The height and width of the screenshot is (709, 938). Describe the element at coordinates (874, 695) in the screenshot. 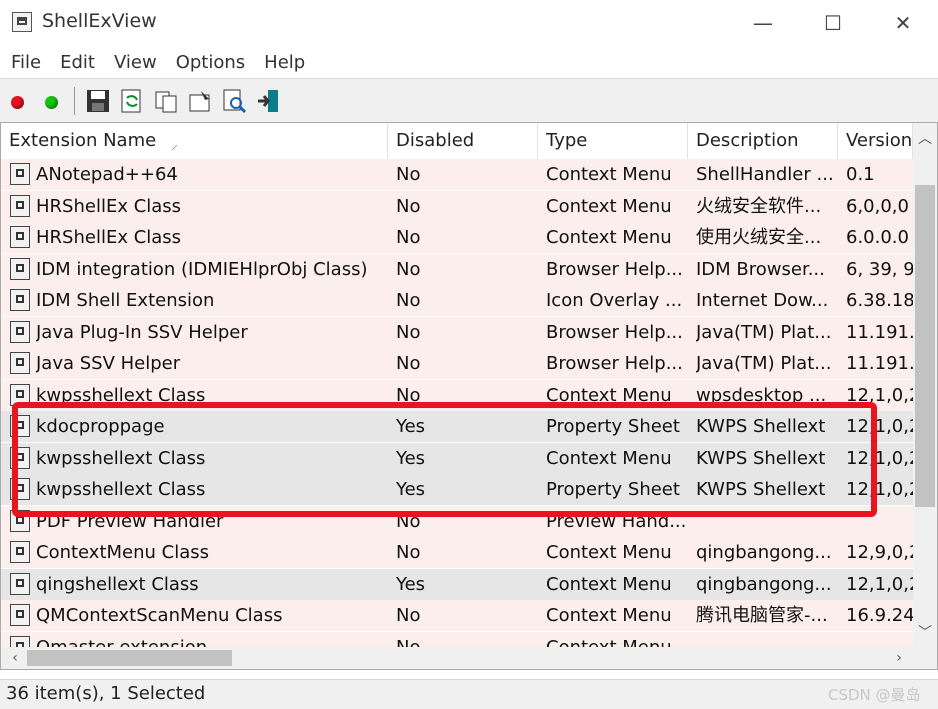

I see `watermark: CSDN @曼岛` at that location.